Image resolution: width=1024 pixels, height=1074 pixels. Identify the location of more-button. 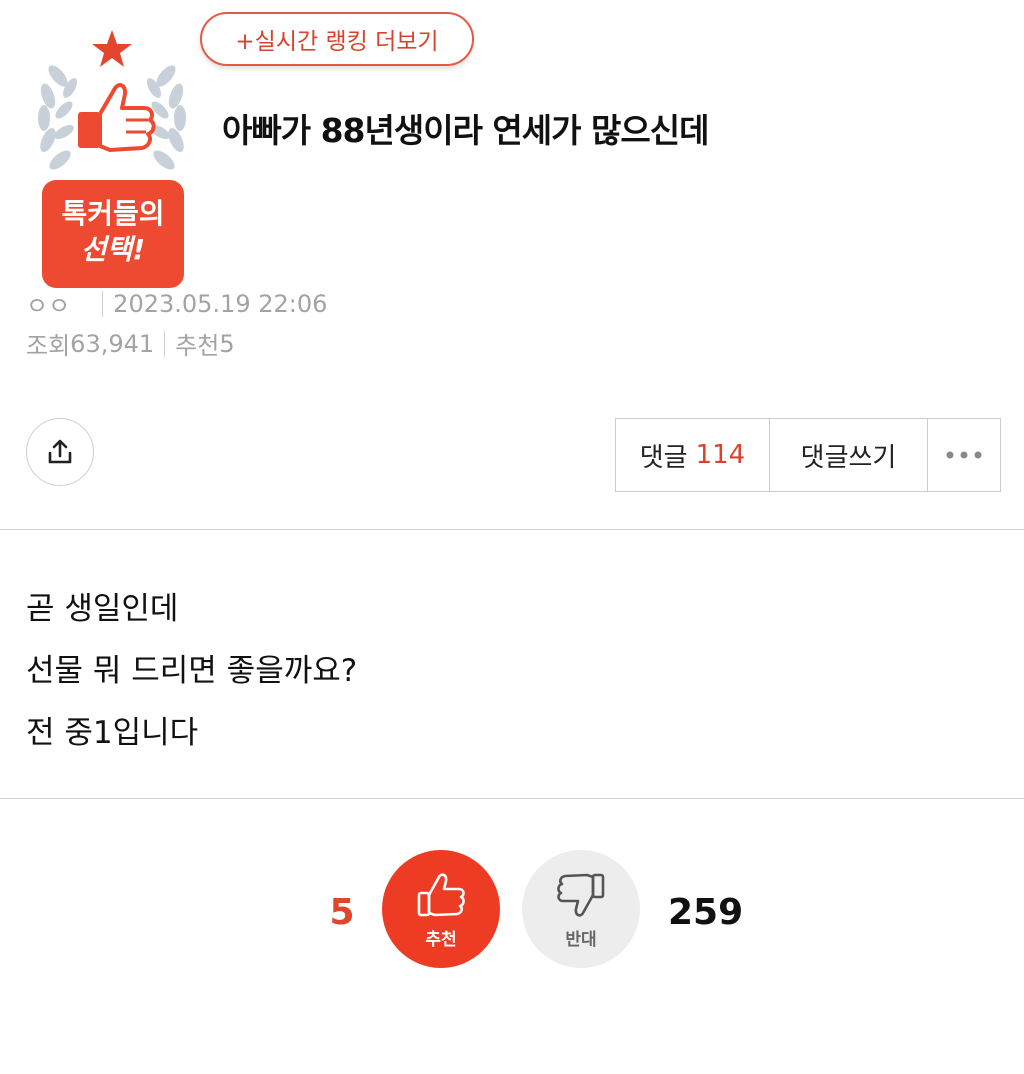
(964, 455).